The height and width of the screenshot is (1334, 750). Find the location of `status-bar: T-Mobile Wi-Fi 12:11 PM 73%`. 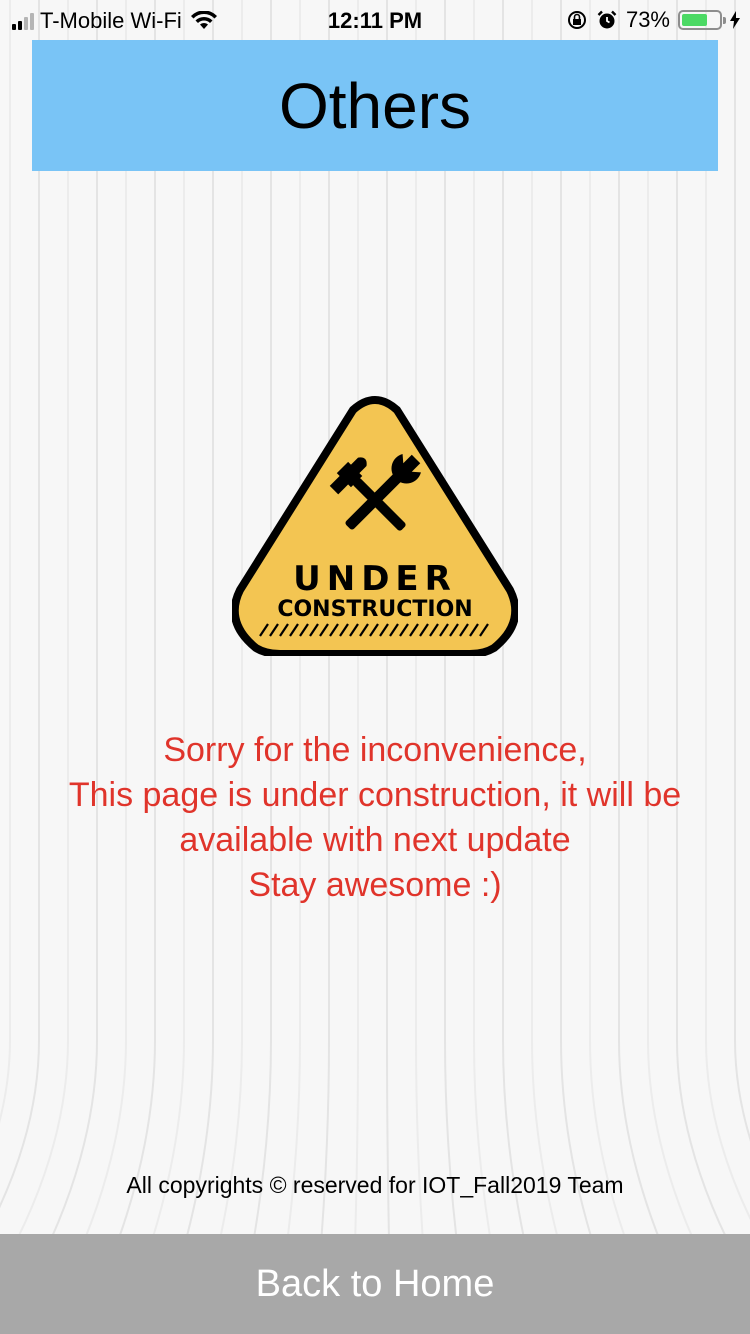

status-bar: T-Mobile Wi-Fi 12:11 PM 73% is located at coordinates (375, 20).